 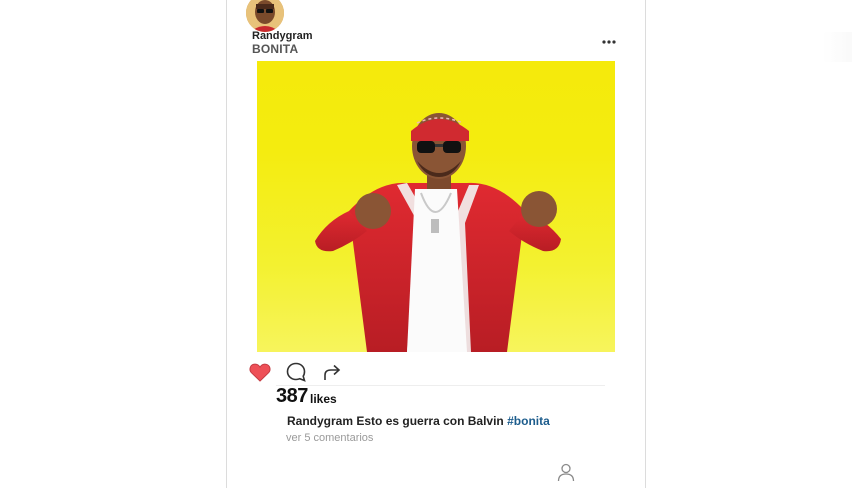 I want to click on likes-label: likes, so click(x=323, y=399).